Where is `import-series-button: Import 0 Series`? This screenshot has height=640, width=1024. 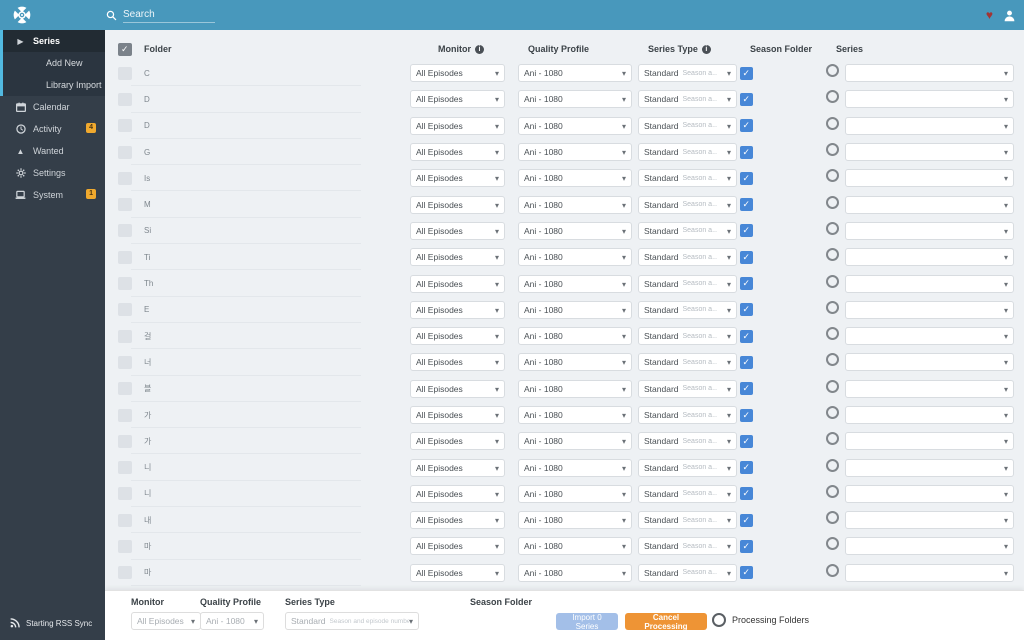
import-series-button: Import 0 Series is located at coordinates (587, 622).